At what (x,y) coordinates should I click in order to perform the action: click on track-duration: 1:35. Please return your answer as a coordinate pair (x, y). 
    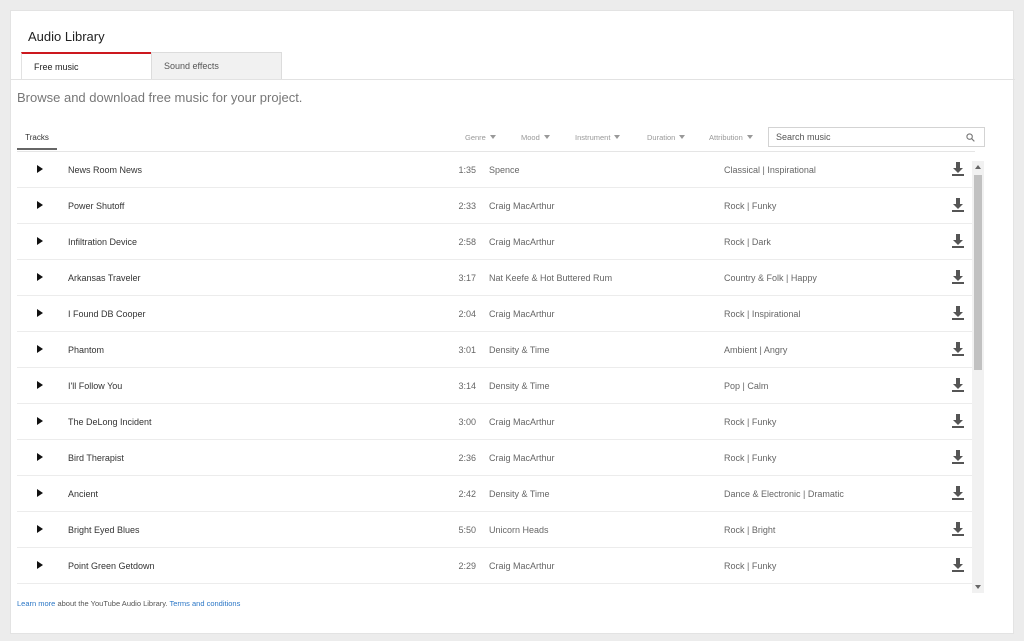
    Looking at the image, I should click on (467, 170).